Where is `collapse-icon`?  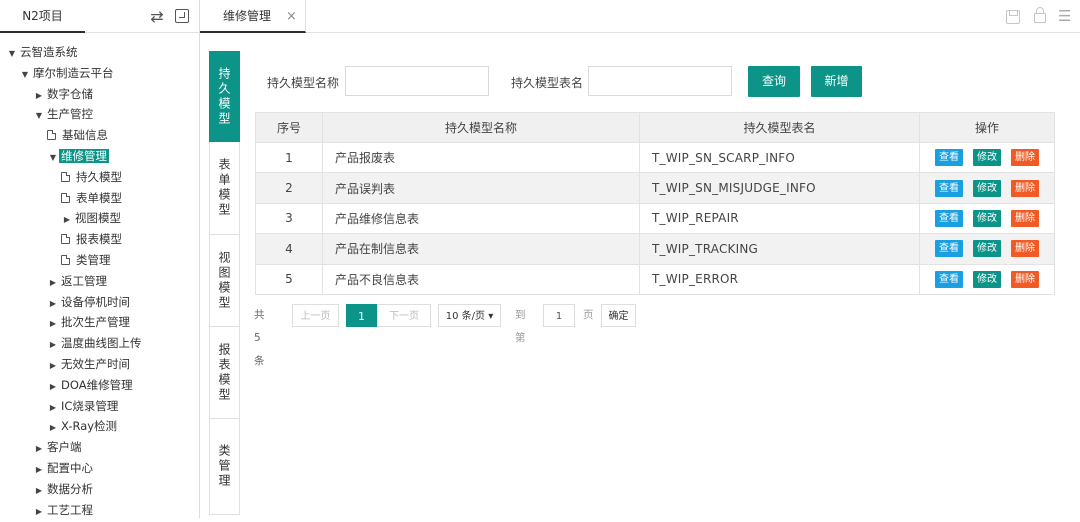 collapse-icon is located at coordinates (182, 16).